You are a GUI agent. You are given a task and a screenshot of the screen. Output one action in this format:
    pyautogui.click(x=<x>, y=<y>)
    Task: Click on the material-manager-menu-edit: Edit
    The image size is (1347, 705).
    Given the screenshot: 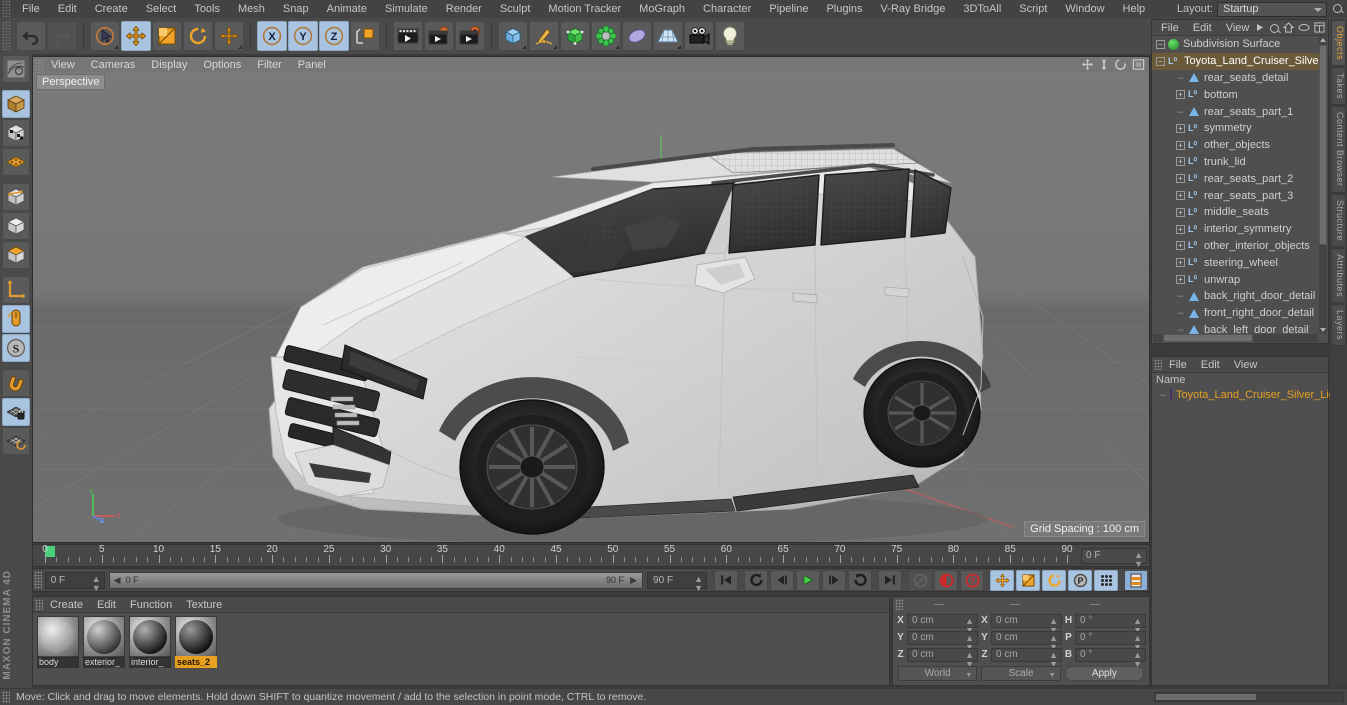 What is the action you would take?
    pyautogui.click(x=106, y=605)
    